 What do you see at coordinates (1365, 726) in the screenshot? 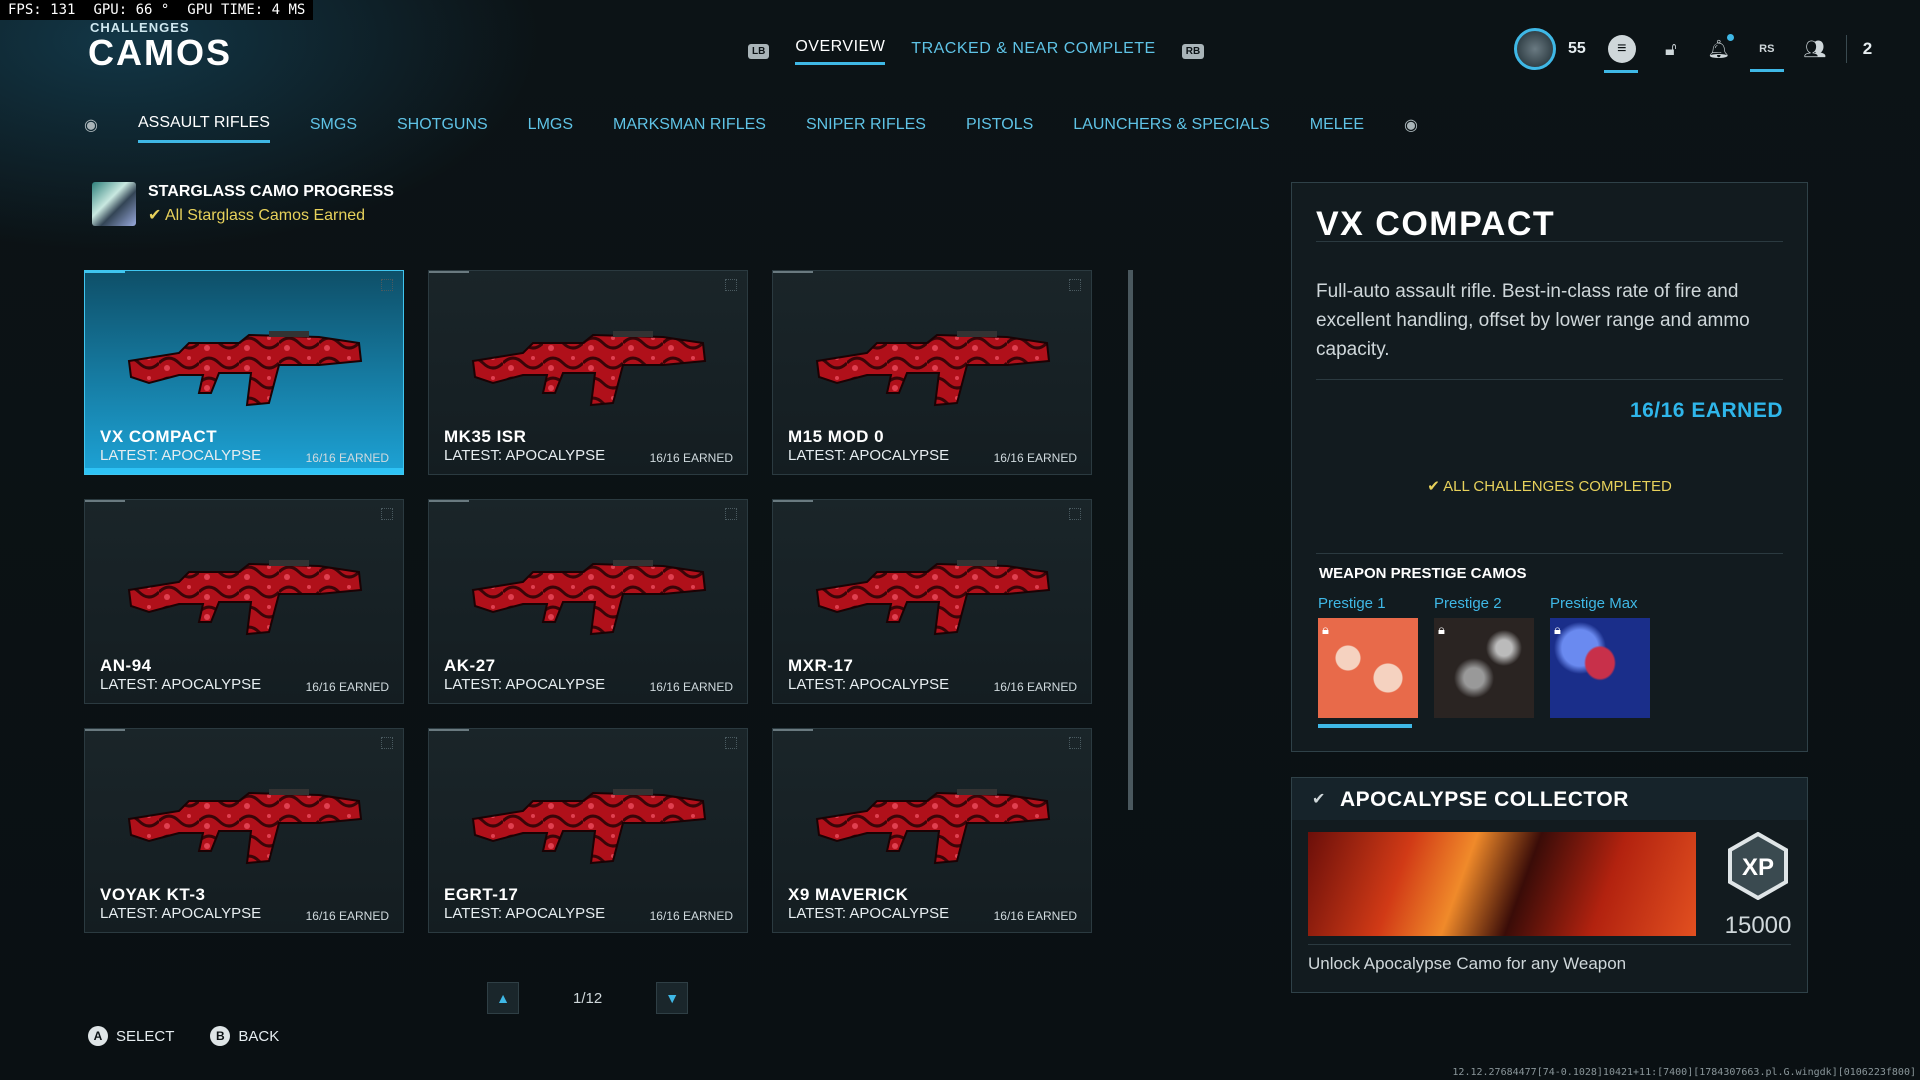
I see `prestige-progress` at bounding box center [1365, 726].